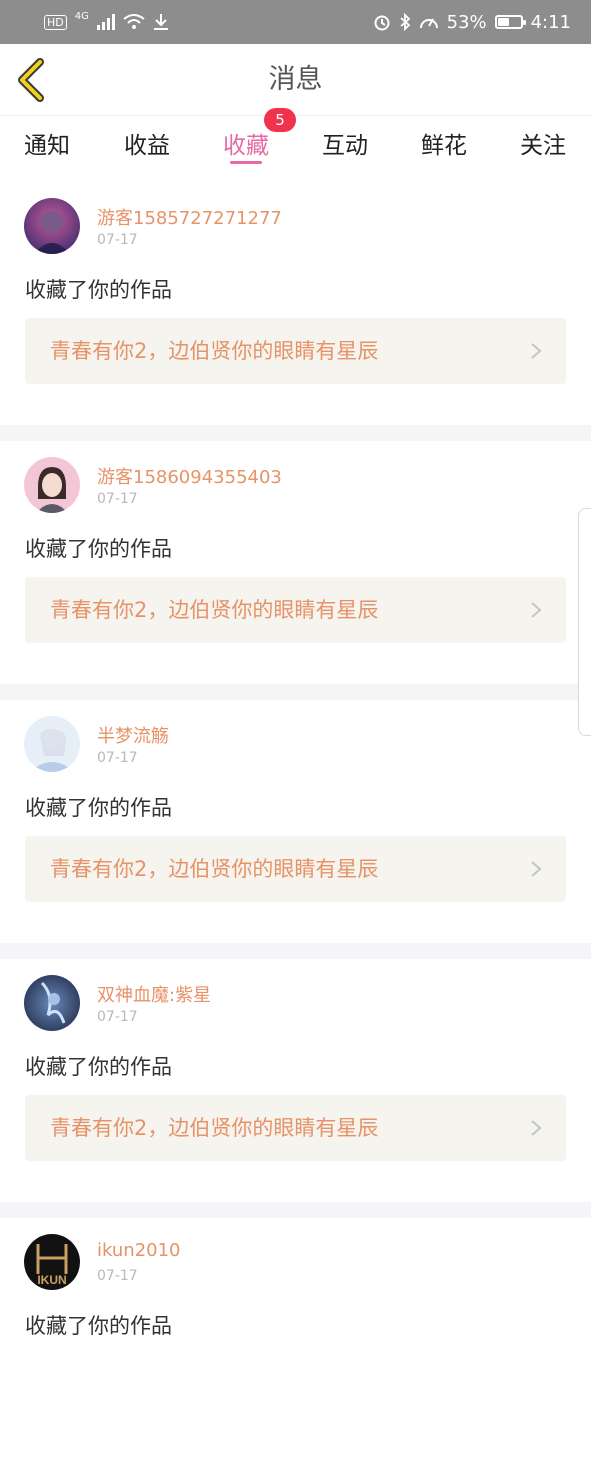  I want to click on status-bar-right: 53% 4:11, so click(472, 22).